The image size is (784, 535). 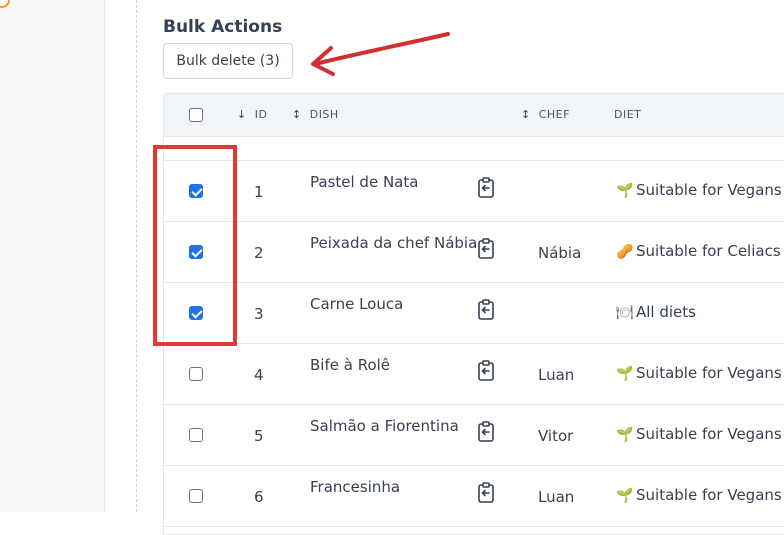 I want to click on cell-id: 5, so click(x=259, y=436).